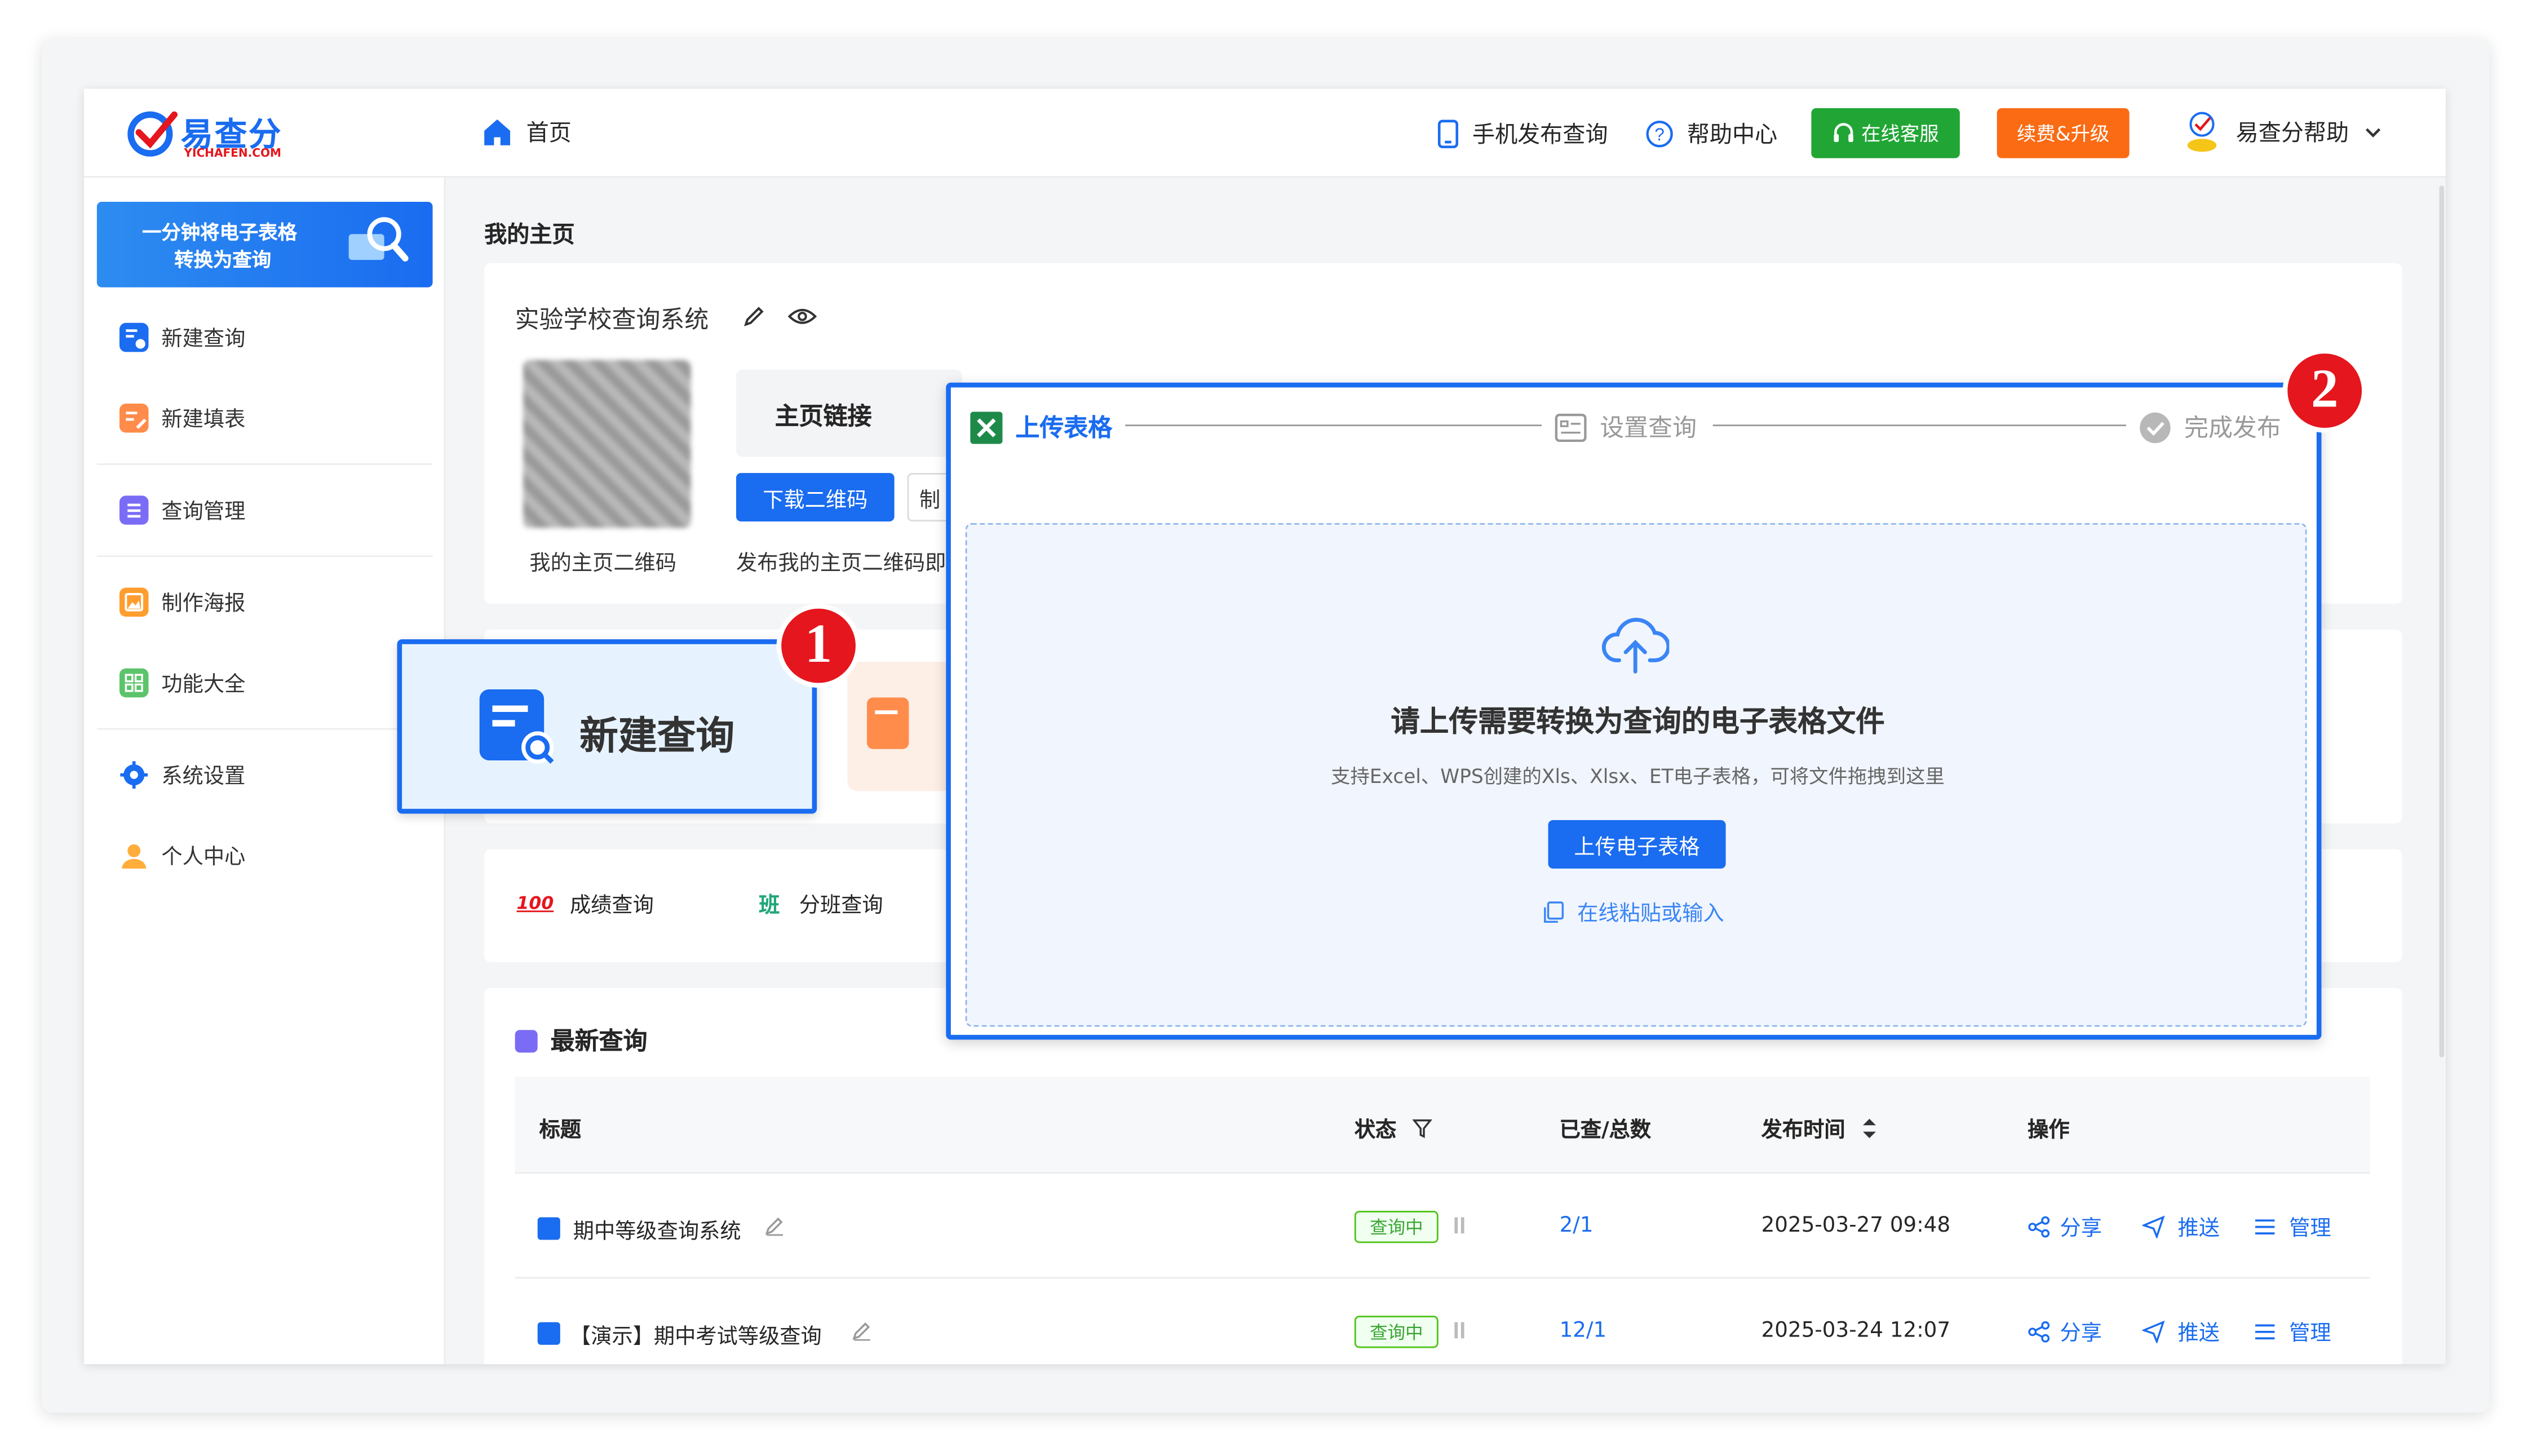 This screenshot has height=1456, width=2532. I want to click on user-menu: 易查分帮助, so click(2283, 132).